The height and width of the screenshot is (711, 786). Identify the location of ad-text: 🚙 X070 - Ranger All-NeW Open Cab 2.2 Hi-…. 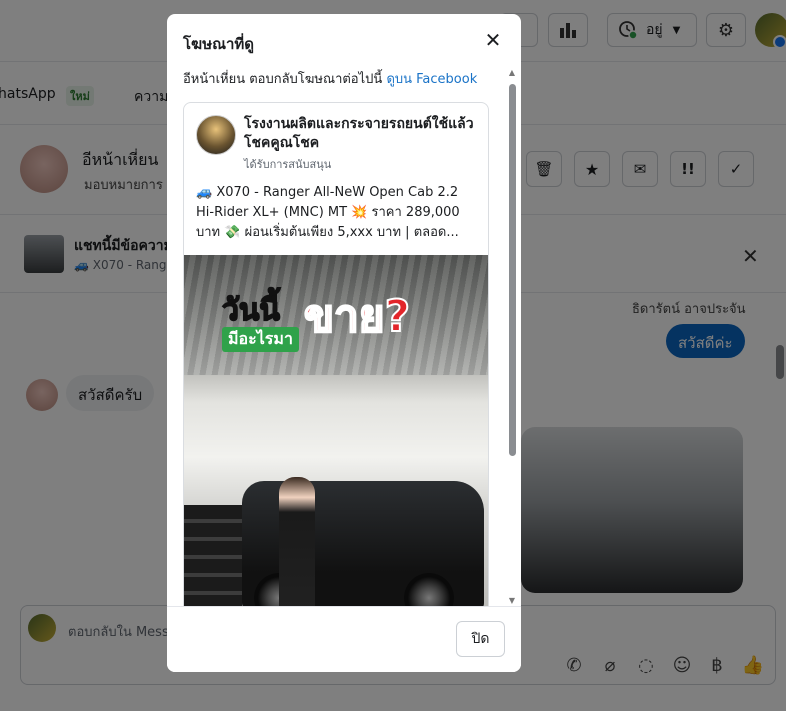
(328, 212).